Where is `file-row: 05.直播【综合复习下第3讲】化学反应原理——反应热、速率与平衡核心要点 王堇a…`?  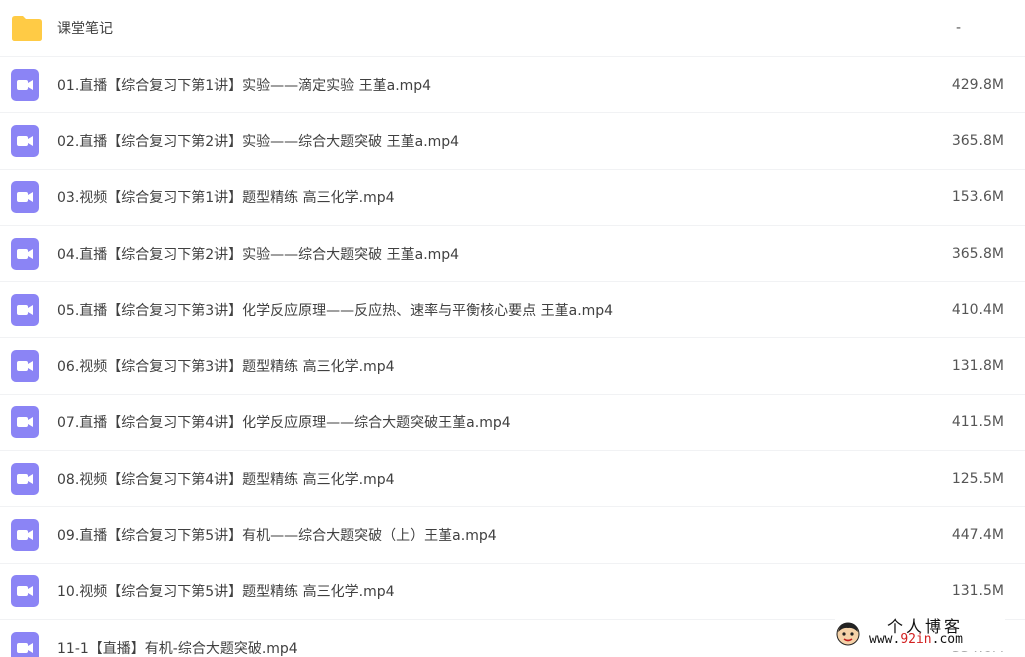
file-row: 05.直播【综合复习下第3讲】化学反应原理——反应热、速率与平衡核心要点 王堇a… is located at coordinates (512, 310).